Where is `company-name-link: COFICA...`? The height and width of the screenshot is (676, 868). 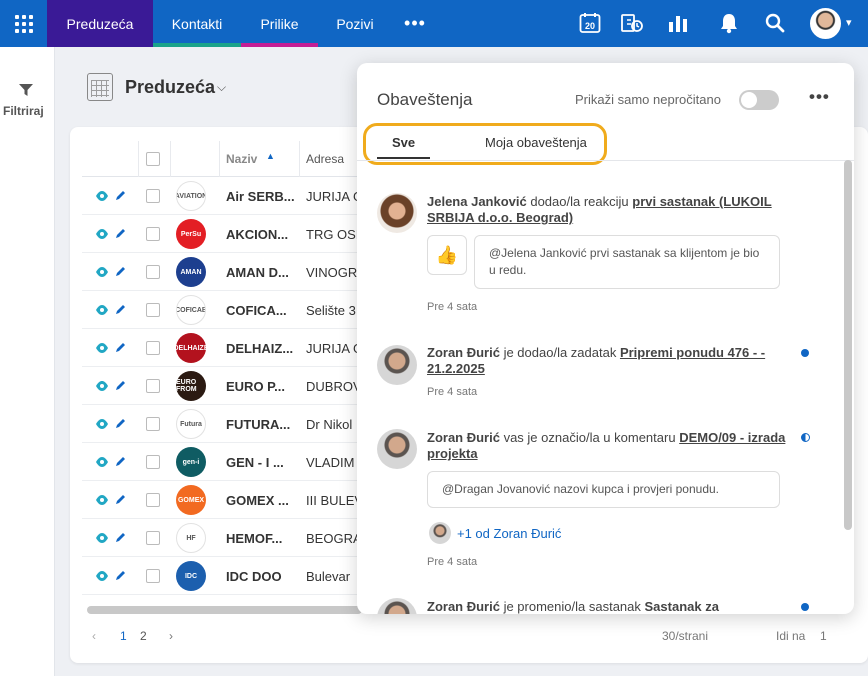
company-name-link: COFICA... is located at coordinates (256, 310).